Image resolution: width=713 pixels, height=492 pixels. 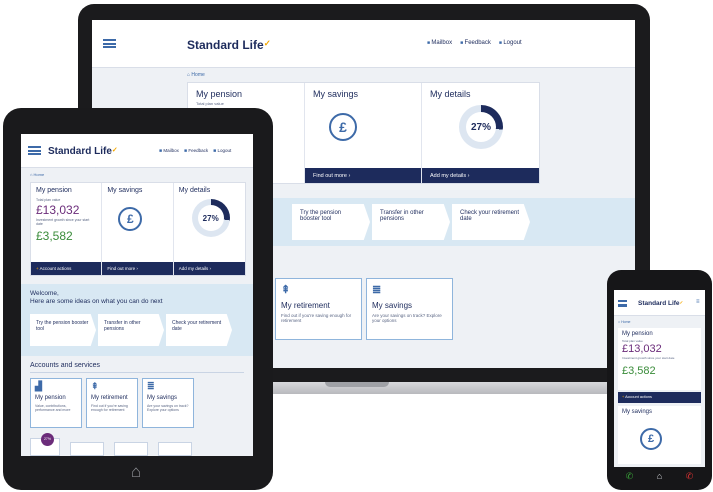 I want to click on phone-header: Standard Life✓ ≡, so click(x=659, y=303).